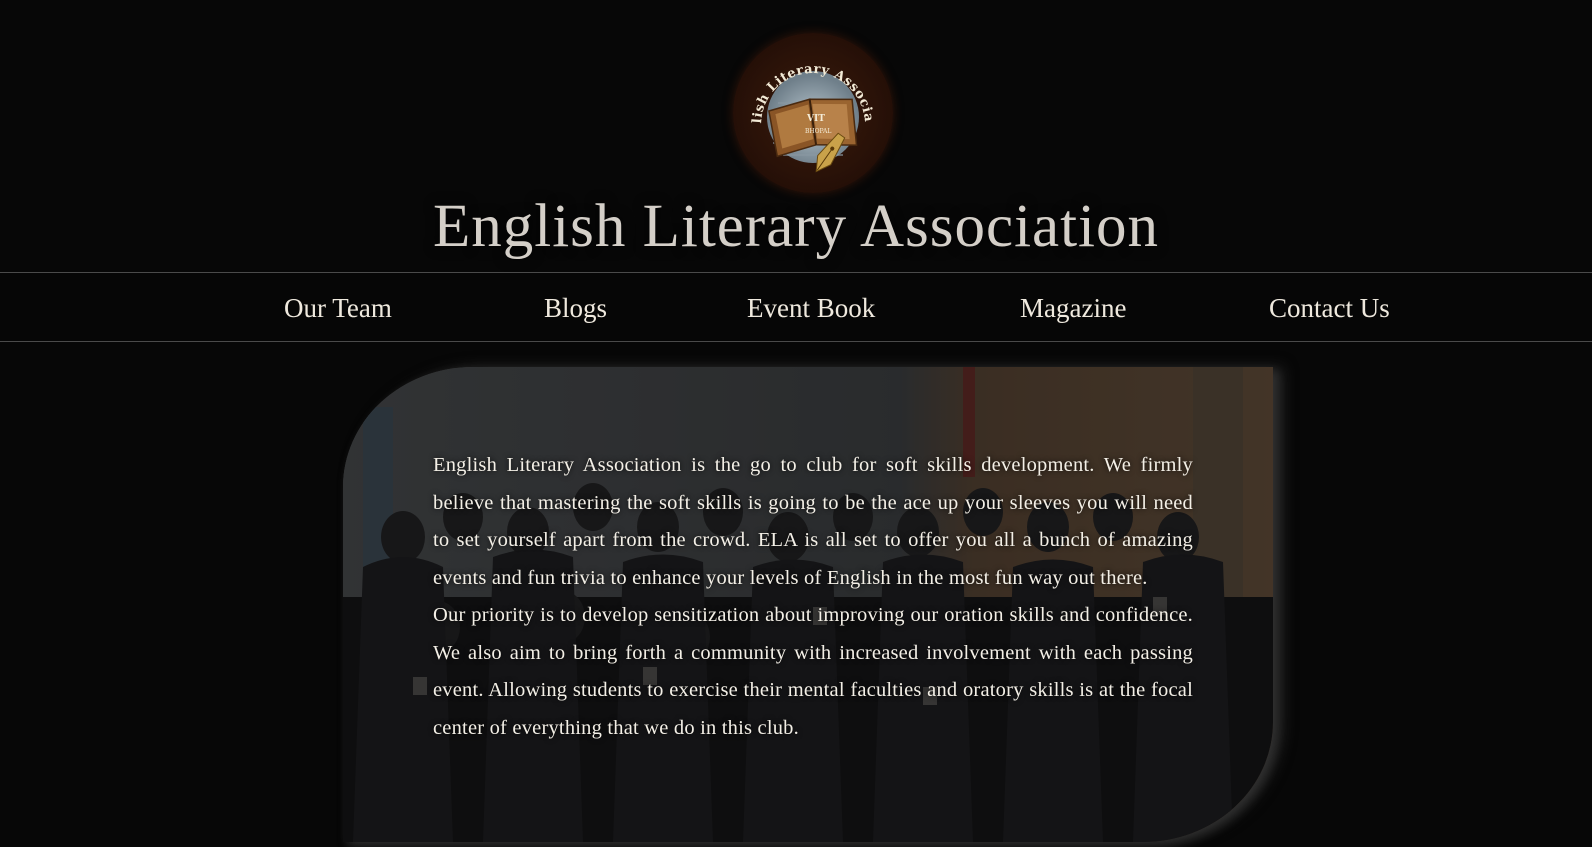  What do you see at coordinates (815, 119) in the screenshot?
I see `logo-book-text: VIT` at bounding box center [815, 119].